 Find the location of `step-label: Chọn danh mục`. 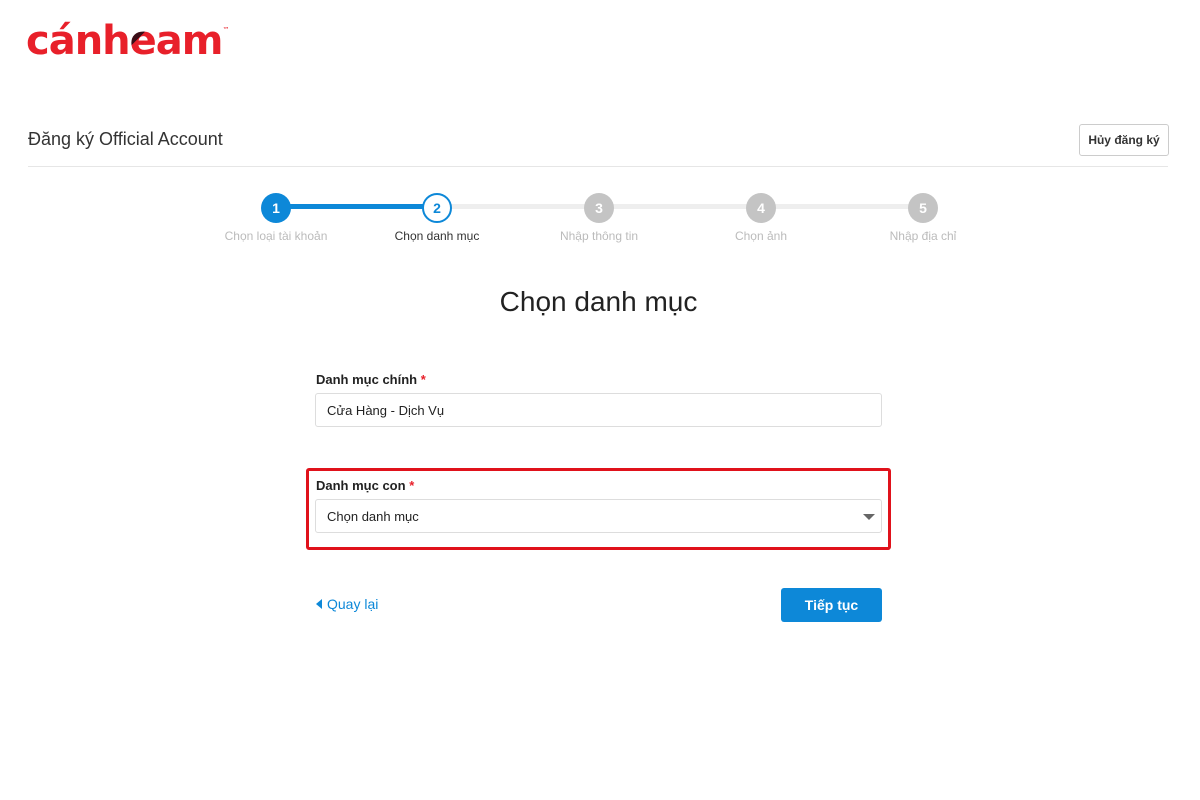

step-label: Chọn danh mục is located at coordinates (437, 236).